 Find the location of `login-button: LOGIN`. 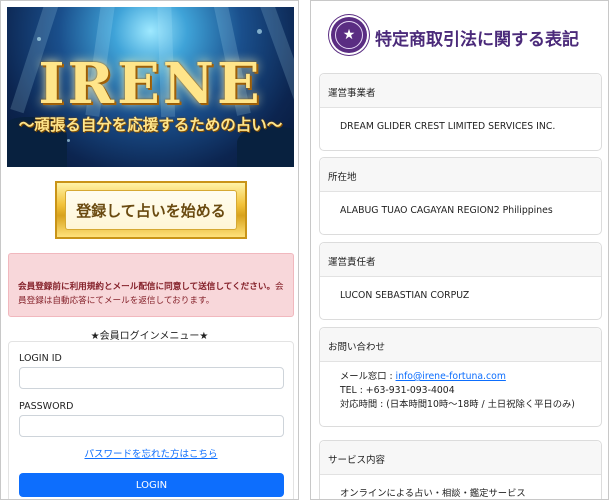

login-button: LOGIN is located at coordinates (151, 485).